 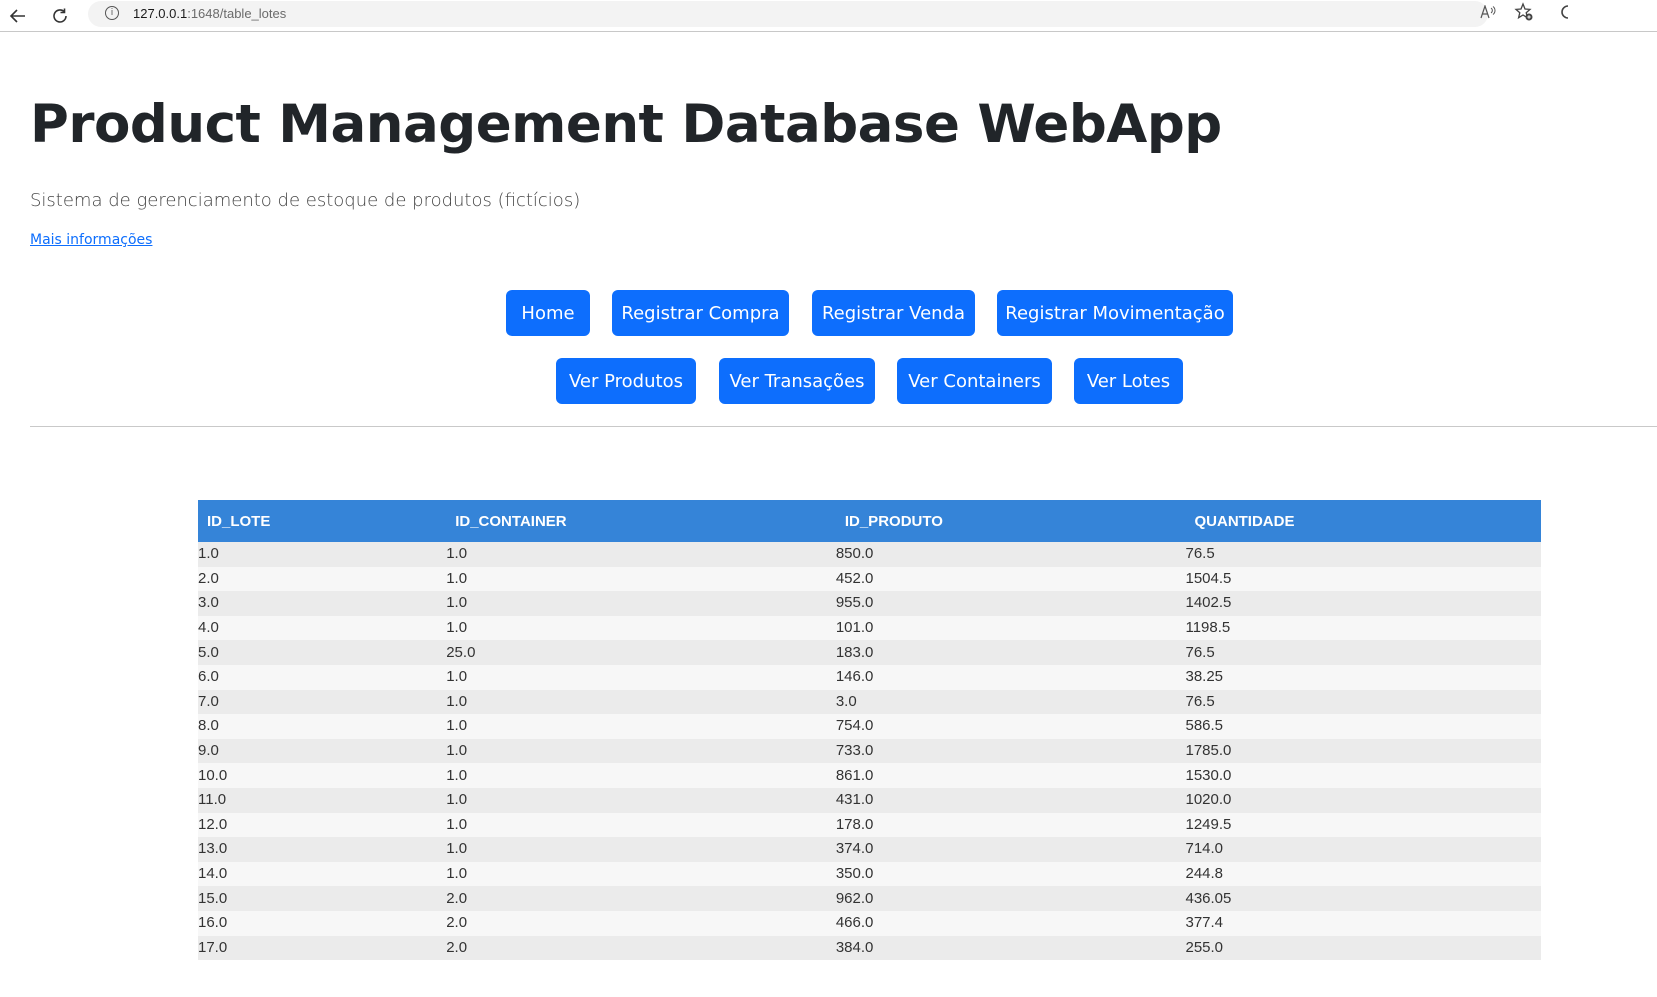 I want to click on table-cell: 8.0, so click(x=322, y=726).